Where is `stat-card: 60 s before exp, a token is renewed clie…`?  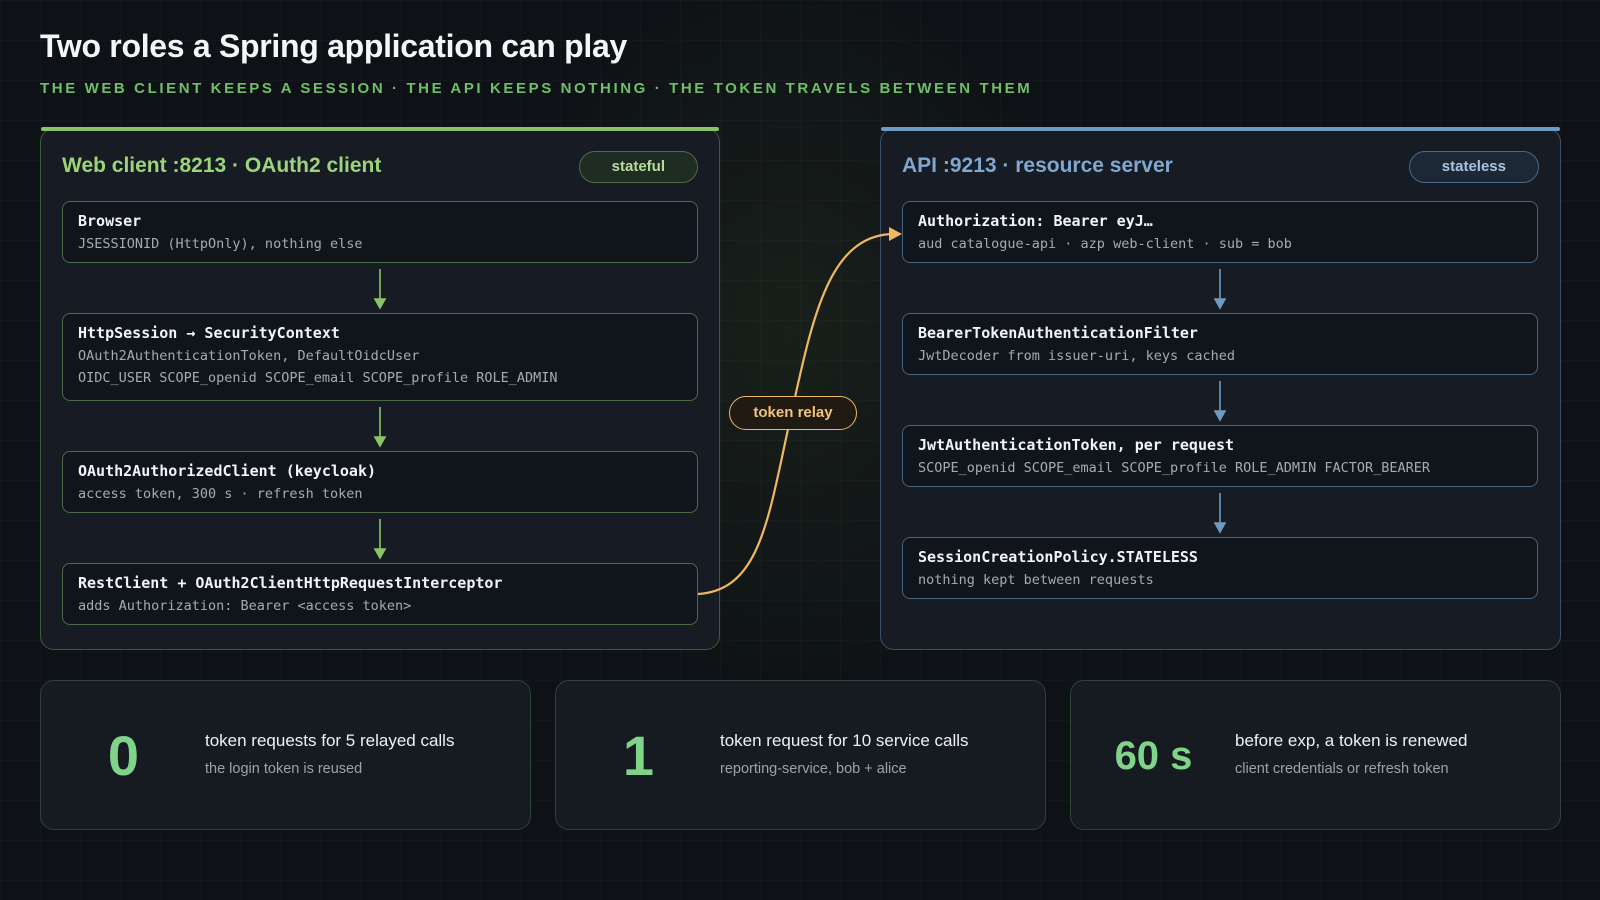 stat-card: 60 s before exp, a token is renewed clie… is located at coordinates (1315, 755).